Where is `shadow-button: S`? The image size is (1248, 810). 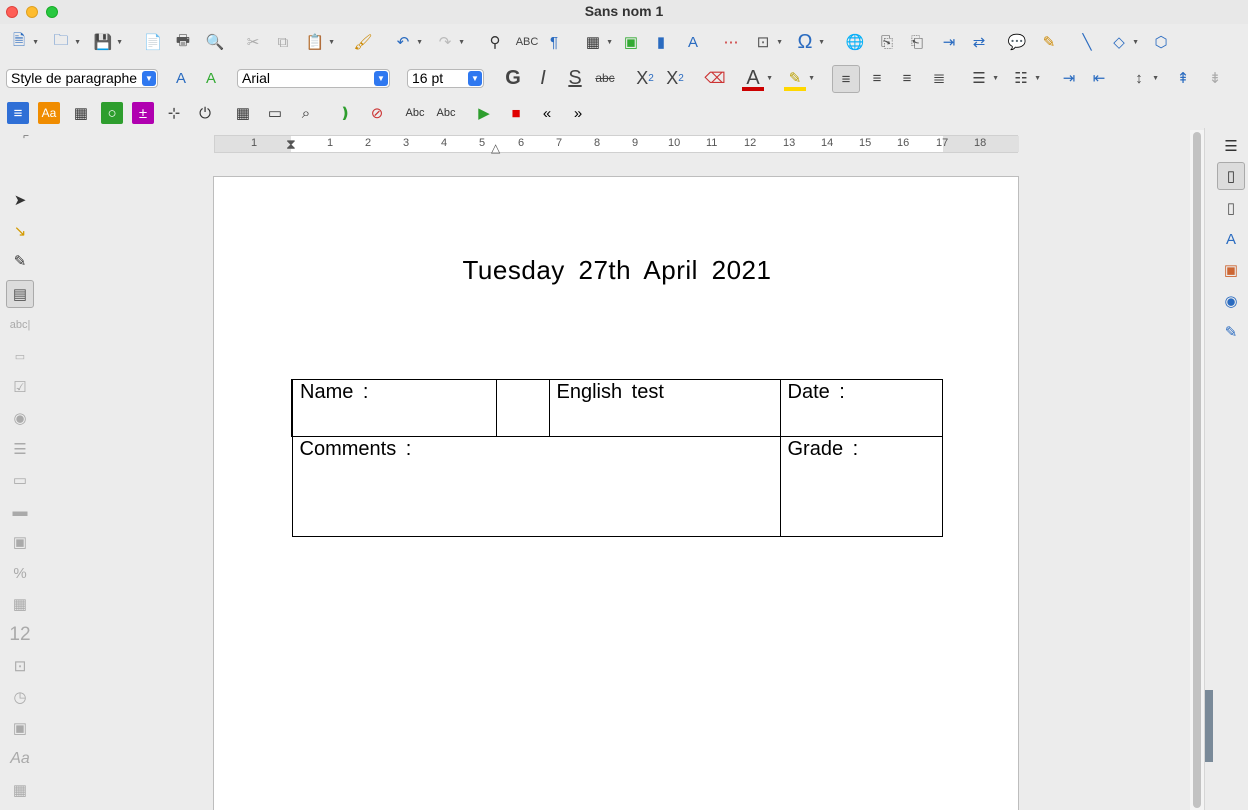 shadow-button: S is located at coordinates (575, 78).